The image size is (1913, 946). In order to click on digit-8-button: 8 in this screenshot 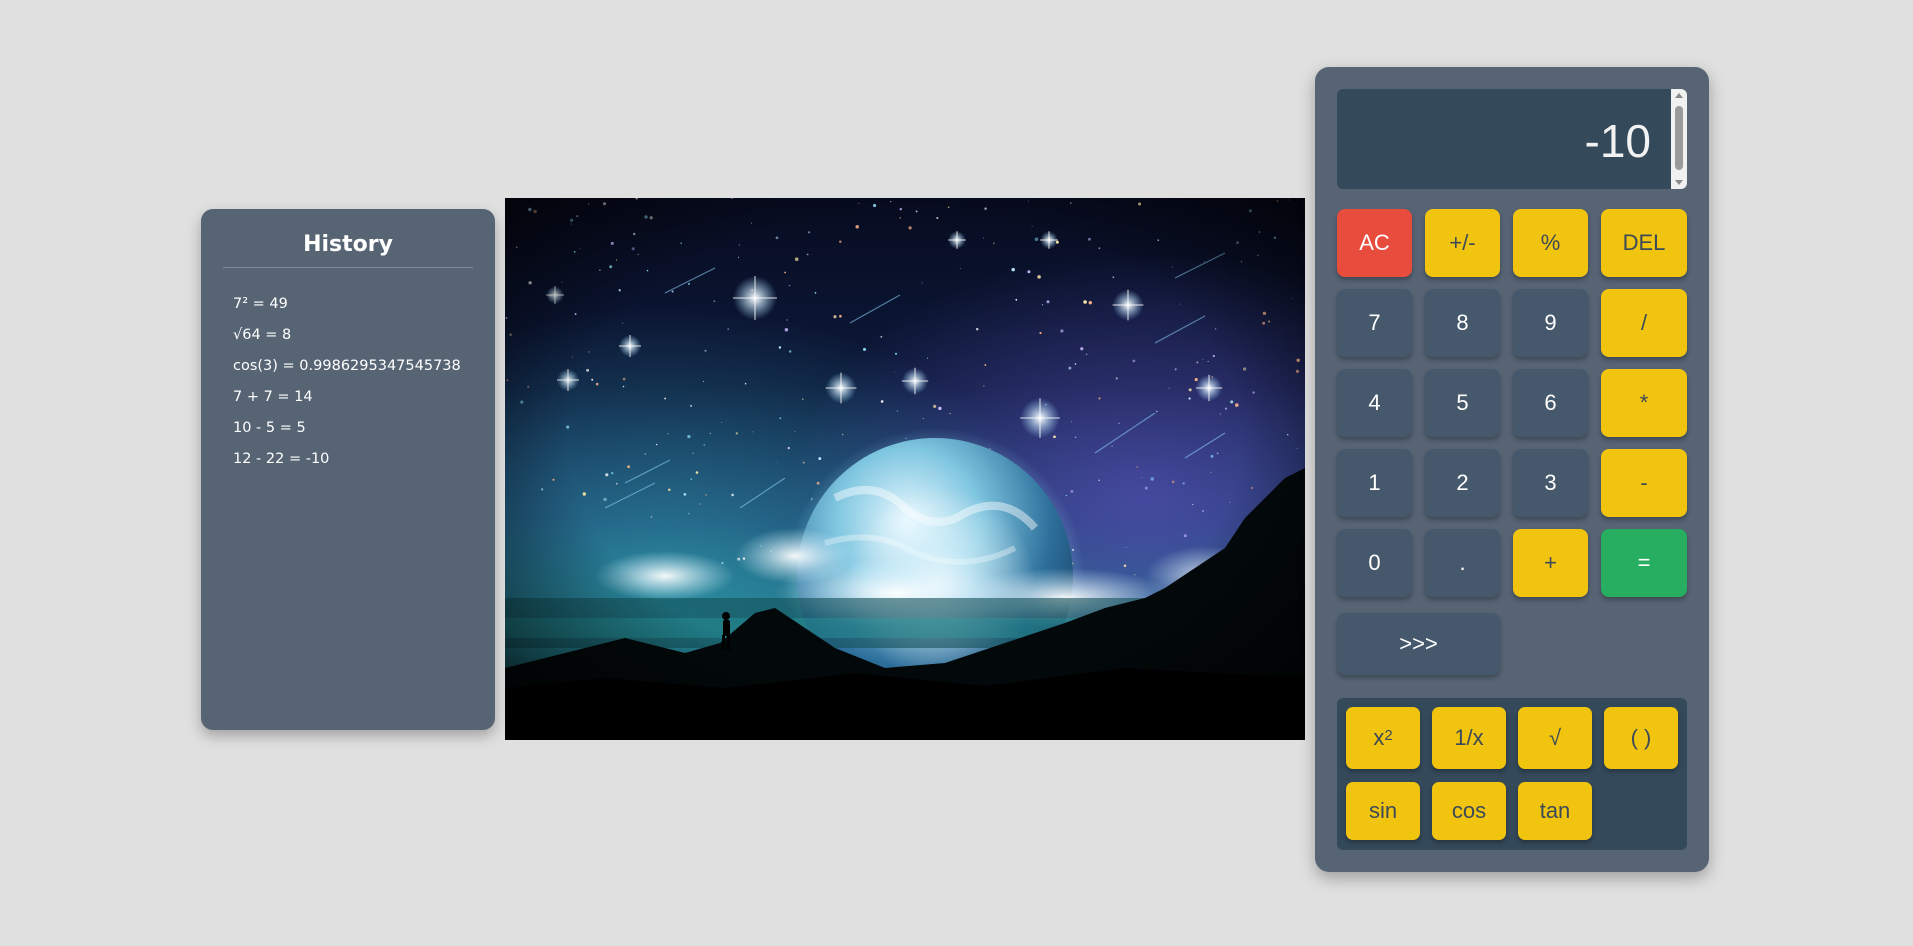, I will do `click(1462, 323)`.